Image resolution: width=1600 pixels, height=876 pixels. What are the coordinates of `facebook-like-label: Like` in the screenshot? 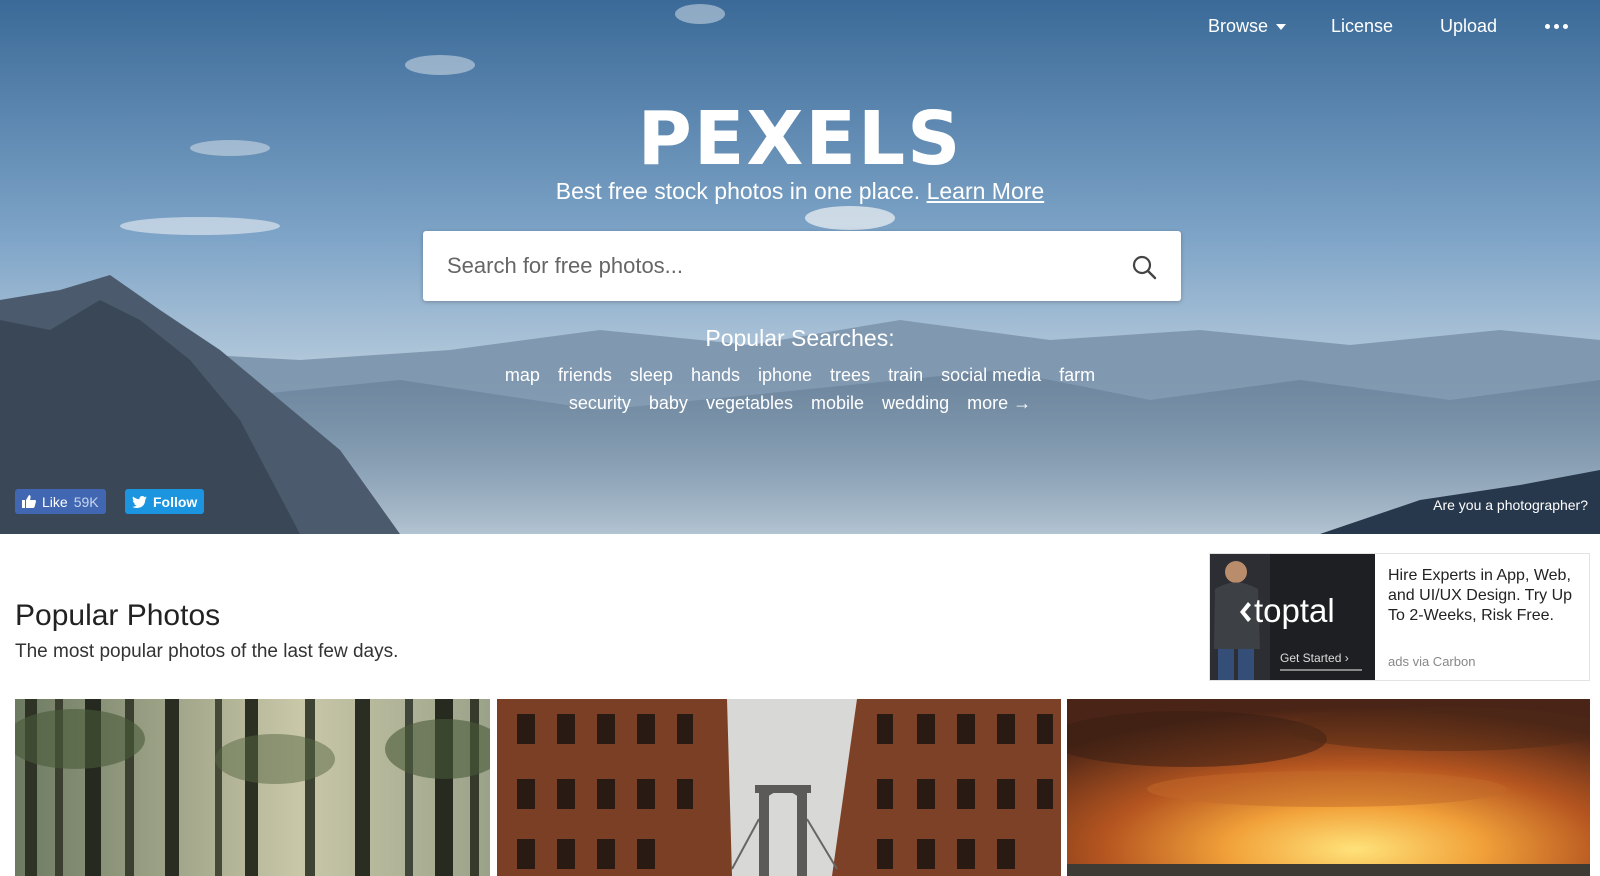 It's located at (55, 501).